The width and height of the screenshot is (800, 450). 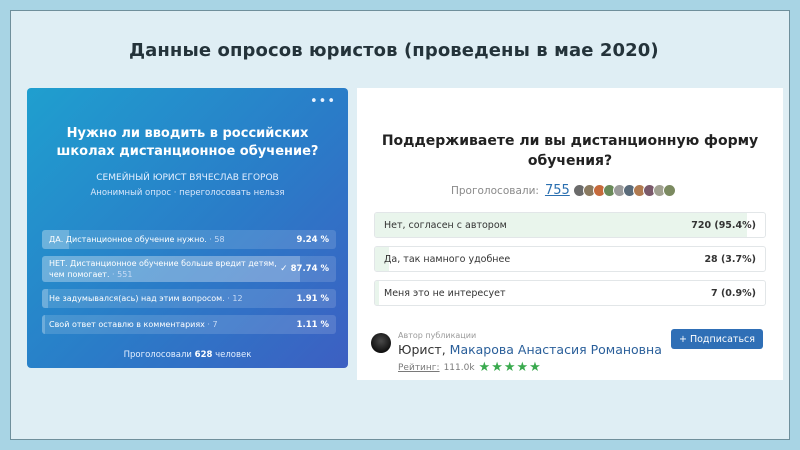 I want to click on author-label: Автор публикации, so click(x=437, y=335).